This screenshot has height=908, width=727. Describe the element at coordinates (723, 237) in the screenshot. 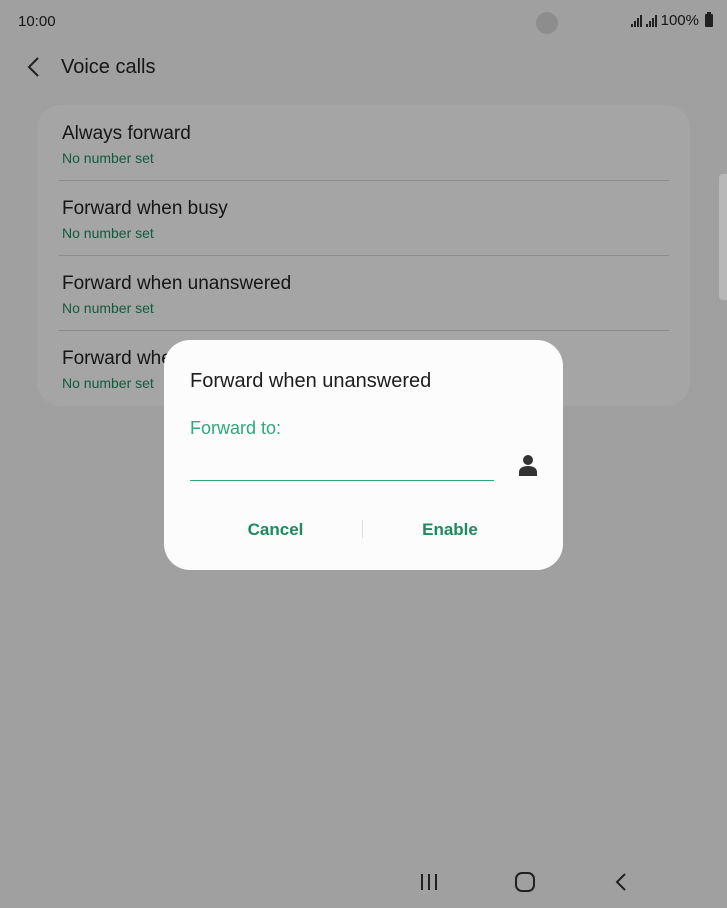

I see `scroll-indicator` at that location.